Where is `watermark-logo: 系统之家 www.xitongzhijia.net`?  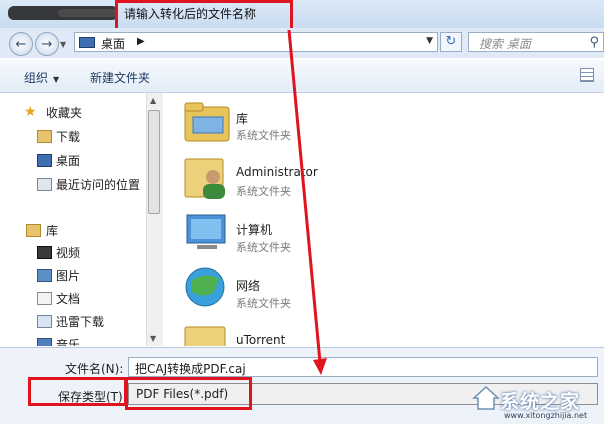 watermark-logo: 系统之家 www.xitongzhijia.net is located at coordinates (536, 400).